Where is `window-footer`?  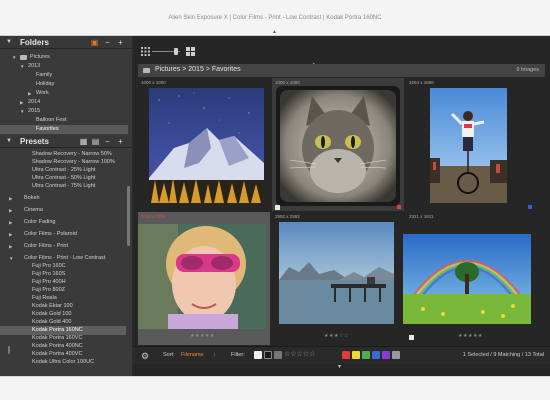 window-footer is located at coordinates (275, 388).